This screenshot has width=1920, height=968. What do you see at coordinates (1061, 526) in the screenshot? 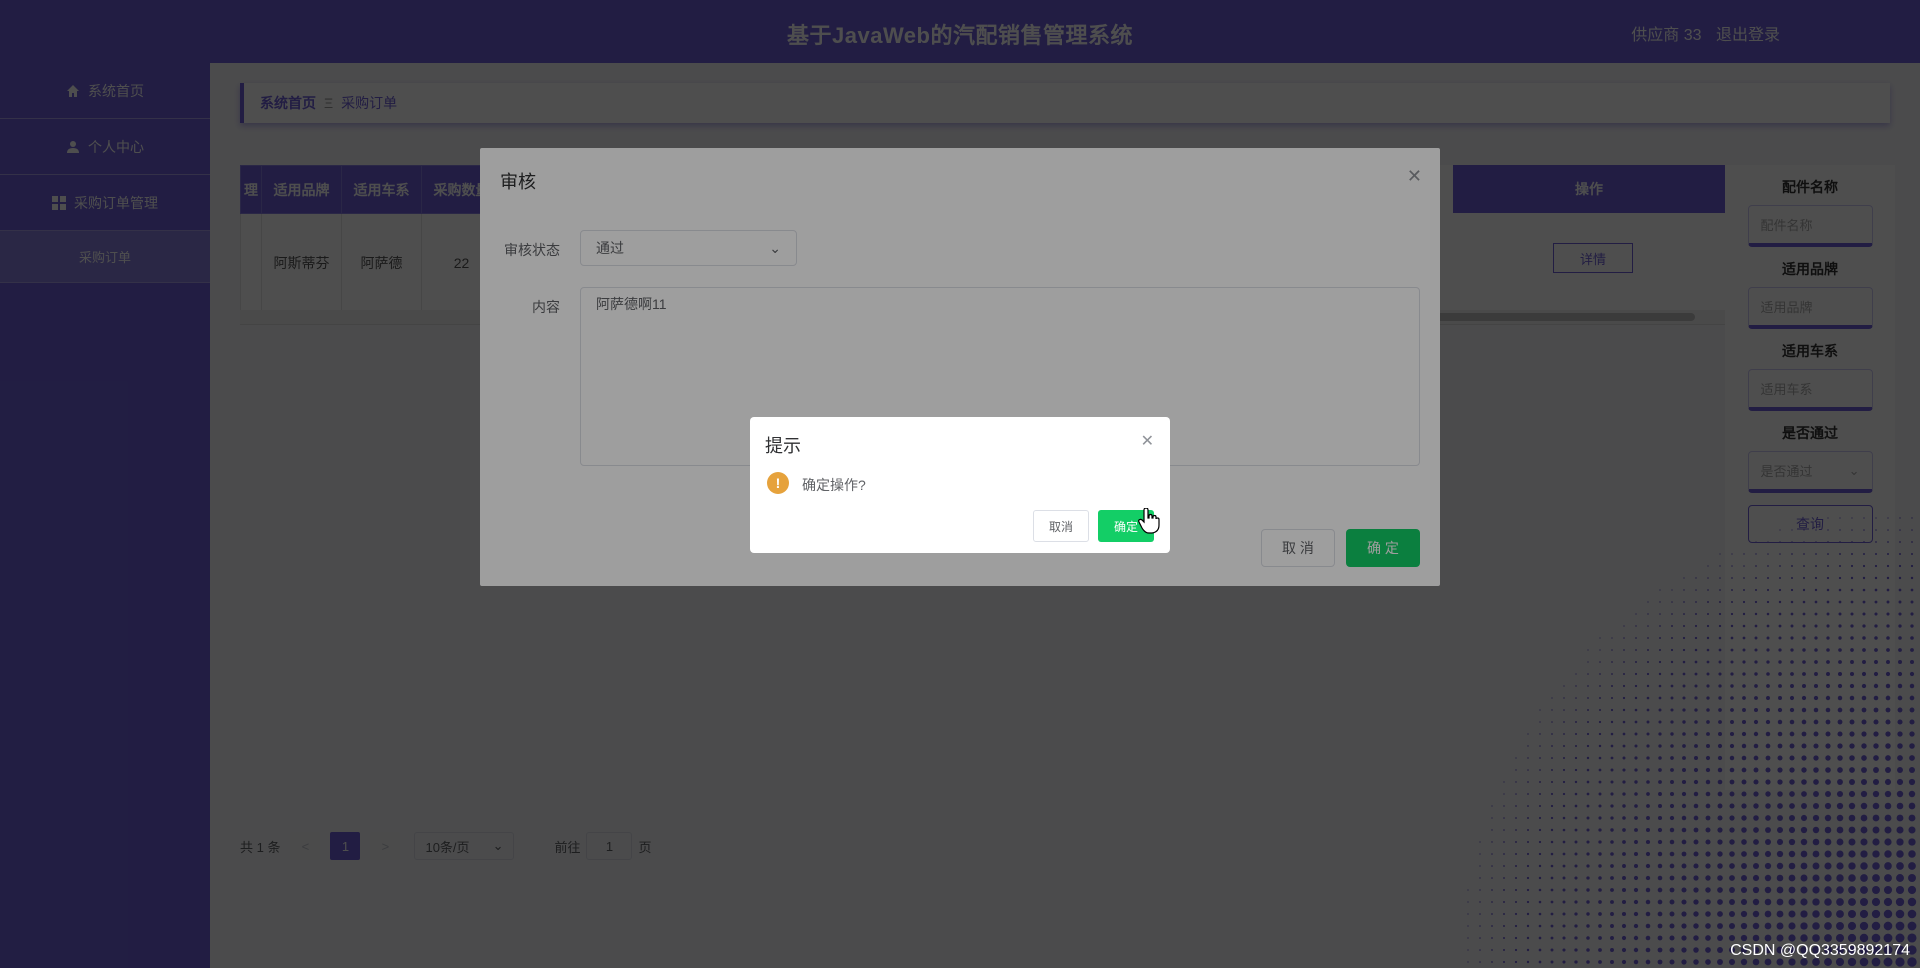
I see `message-cancel-button: 取消` at bounding box center [1061, 526].